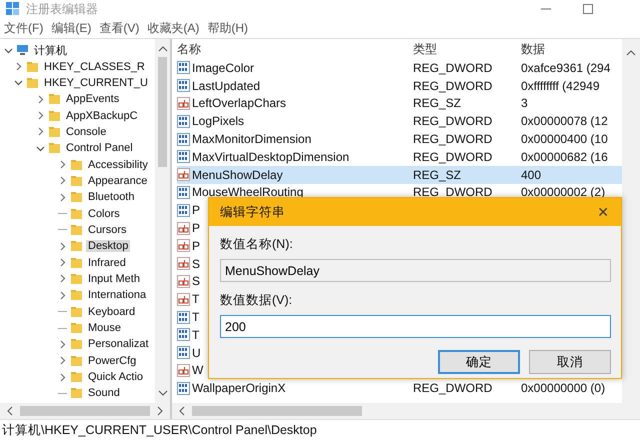 The image size is (640, 440). I want to click on value-name: MouseWheelRouting, so click(248, 192).